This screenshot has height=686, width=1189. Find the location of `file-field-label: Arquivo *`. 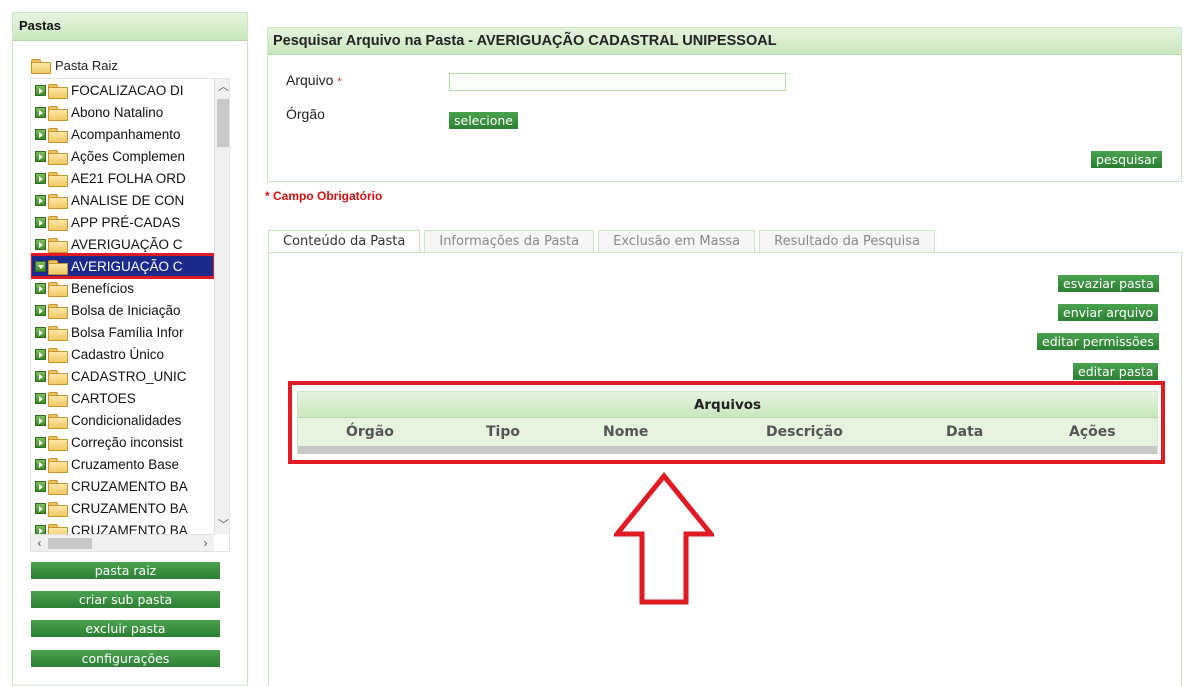

file-field-label: Arquivo * is located at coordinates (314, 80).